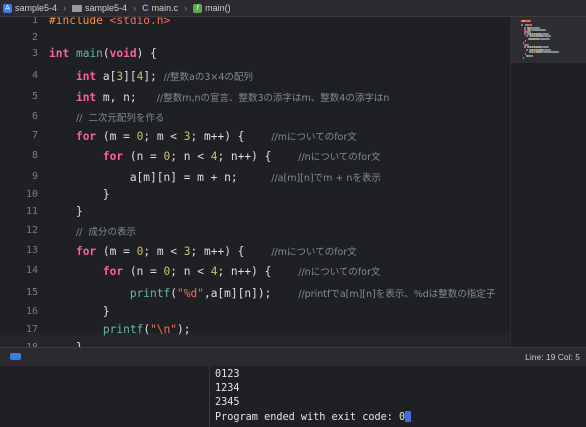 This screenshot has width=586, height=427. Describe the element at coordinates (408, 416) in the screenshot. I see `text-cursor` at that location.